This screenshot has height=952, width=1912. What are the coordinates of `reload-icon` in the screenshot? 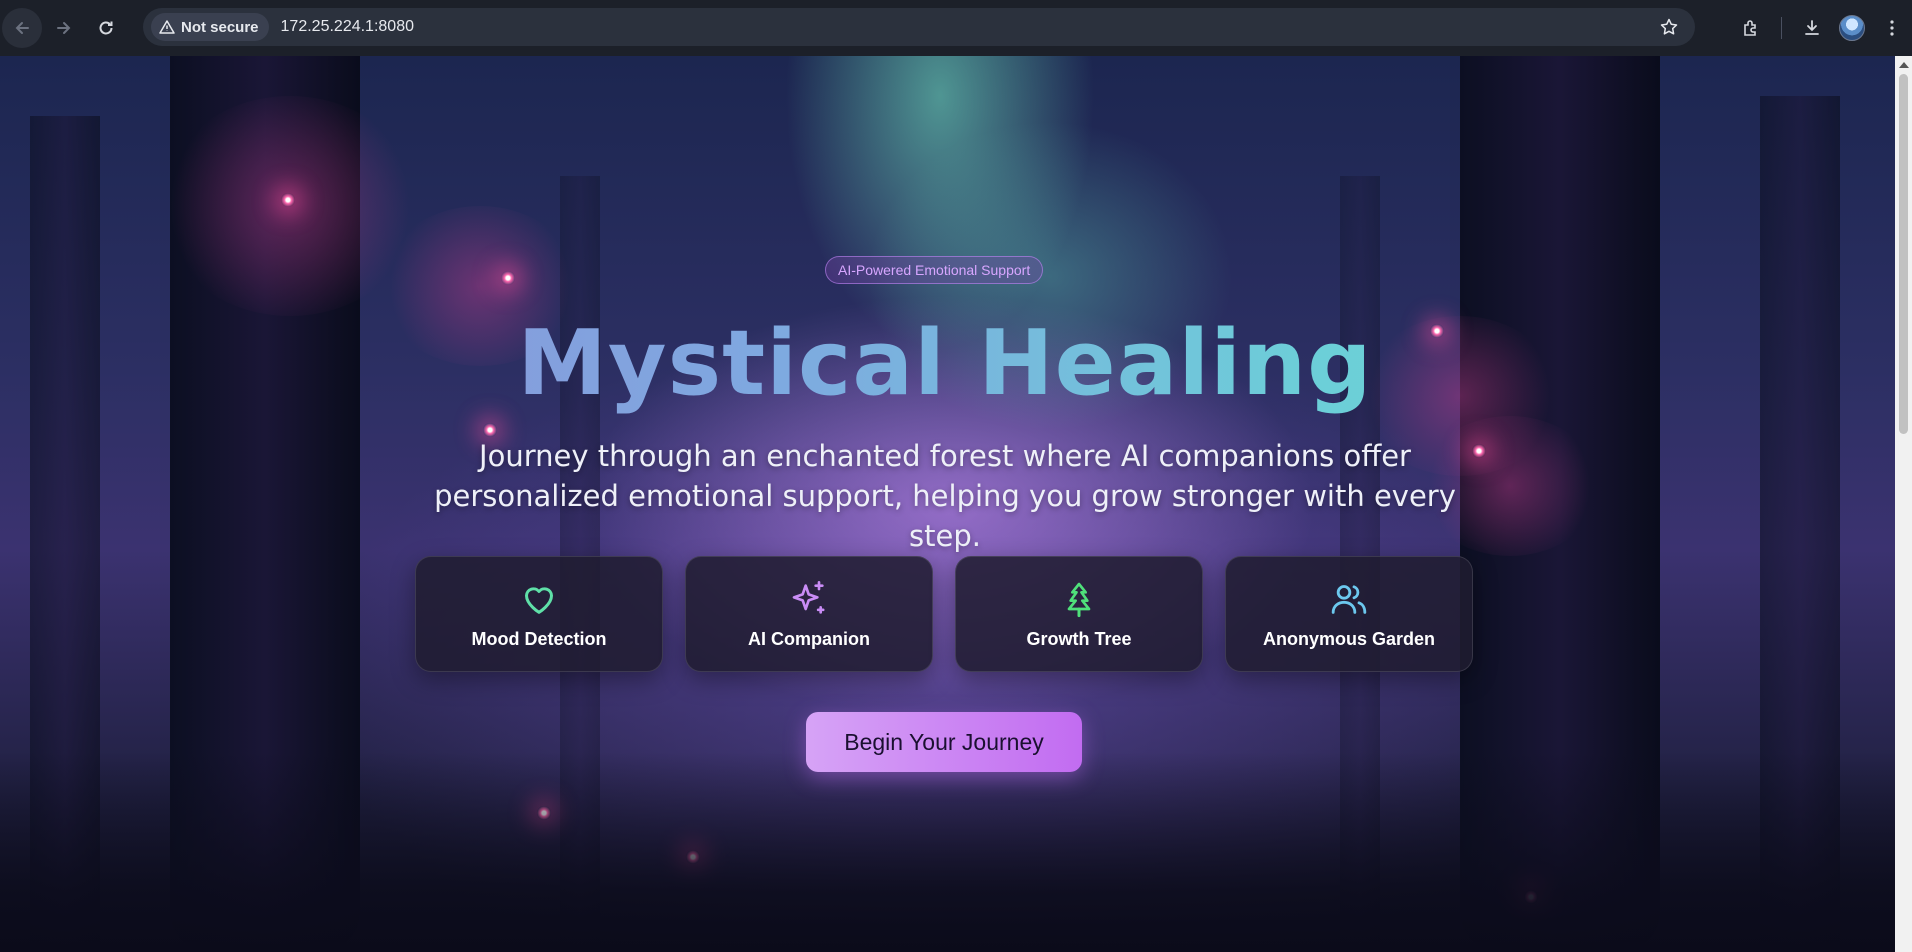 It's located at (106, 28).